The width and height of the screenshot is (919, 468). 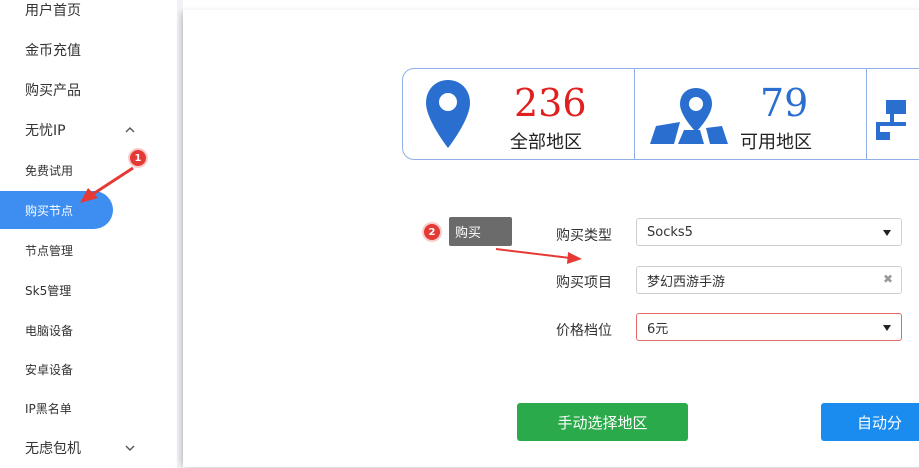 I want to click on price-tier-select: 6元, so click(x=769, y=327).